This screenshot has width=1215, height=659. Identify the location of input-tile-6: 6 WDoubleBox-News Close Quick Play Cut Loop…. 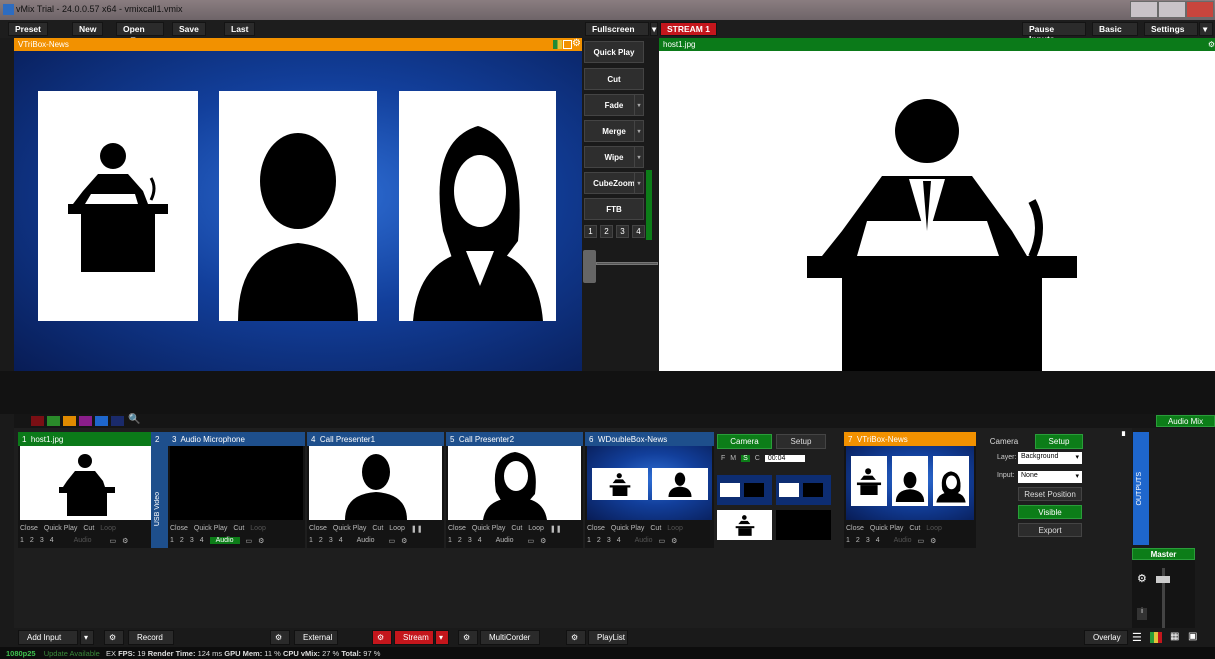
(649, 490).